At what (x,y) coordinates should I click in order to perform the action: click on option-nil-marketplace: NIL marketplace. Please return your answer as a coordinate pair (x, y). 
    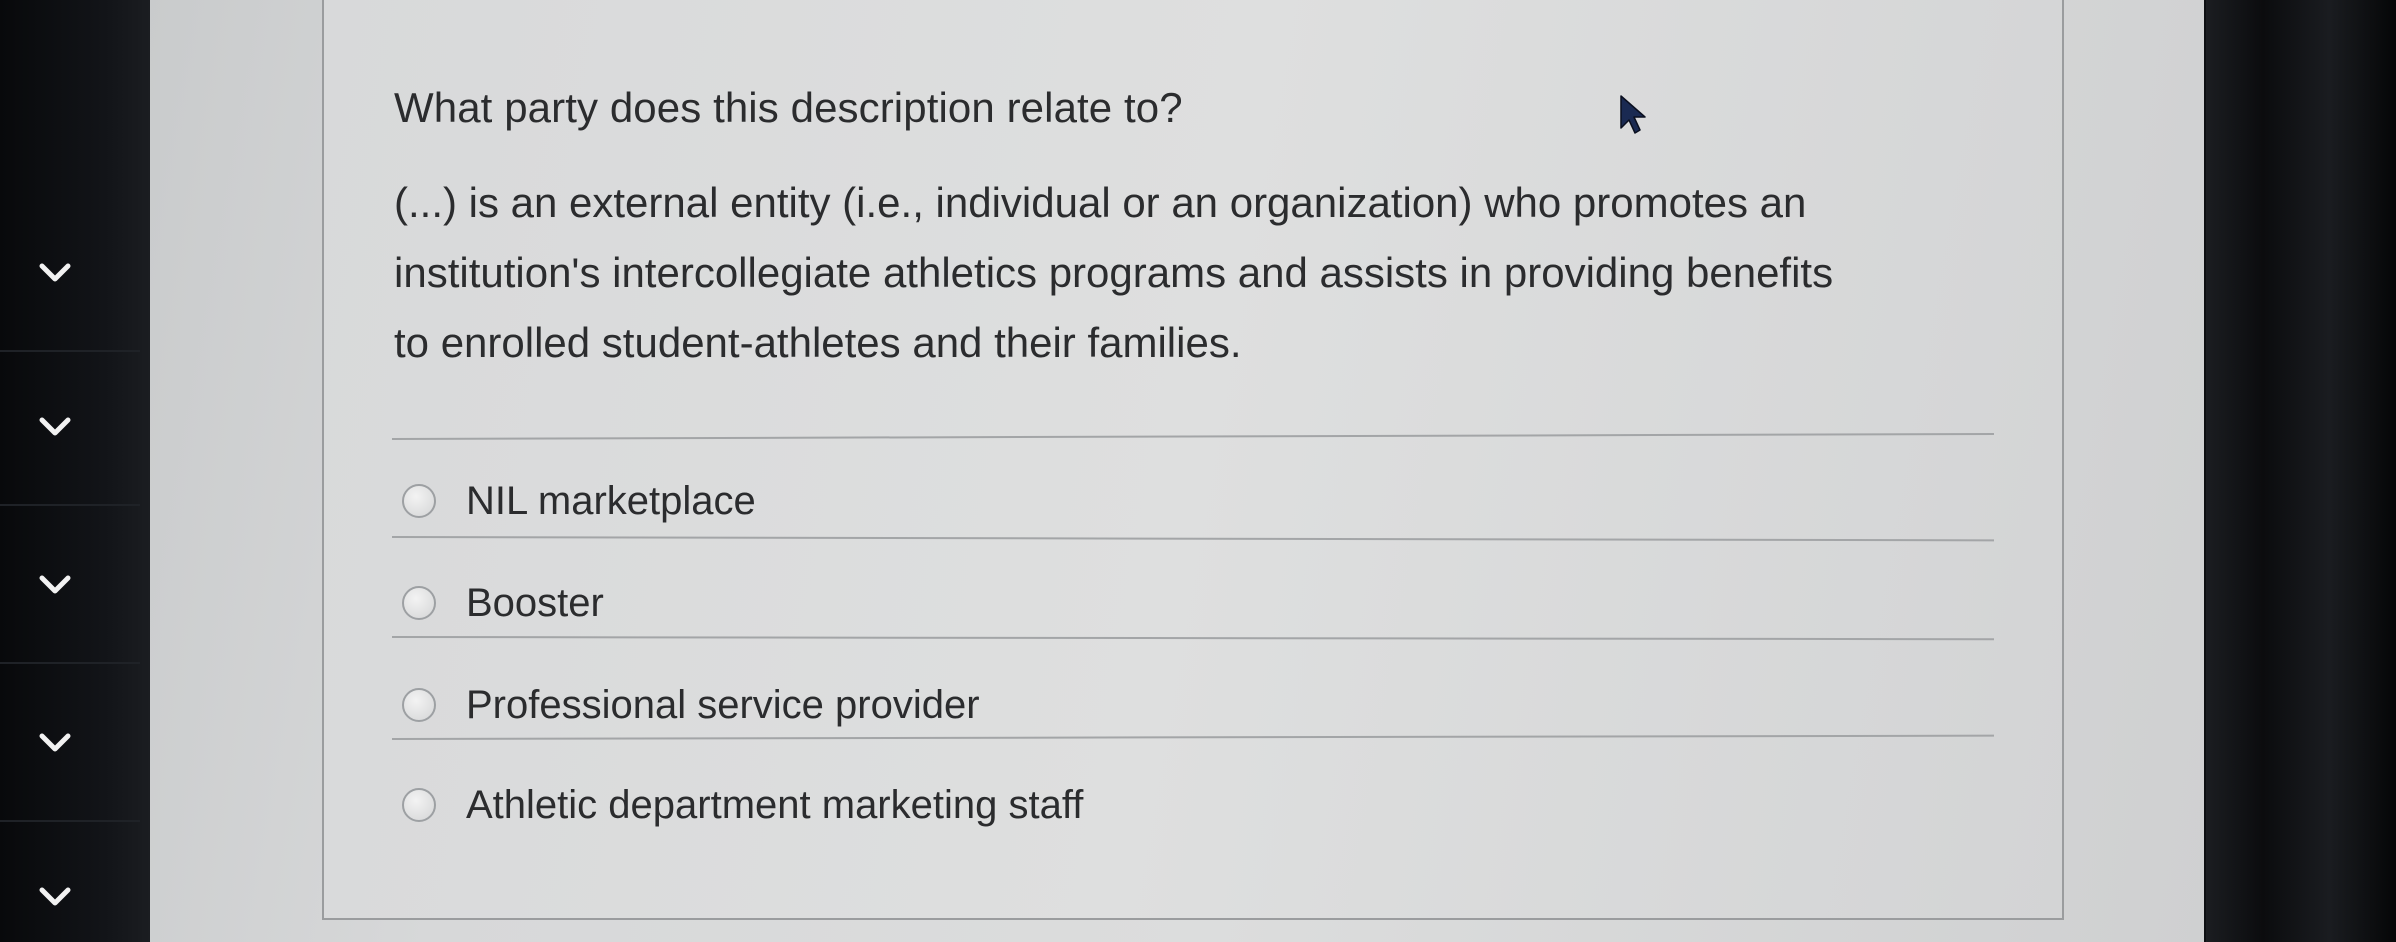
    Looking at the image, I should click on (579, 501).